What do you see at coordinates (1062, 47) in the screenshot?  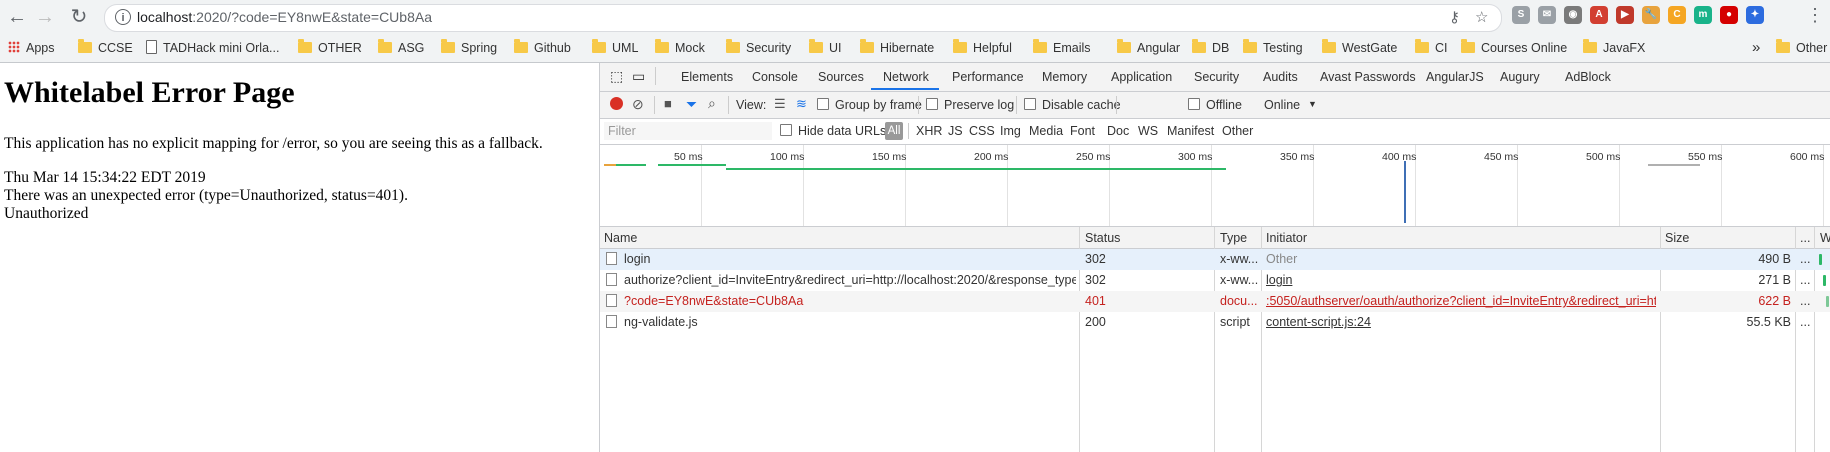 I see `bookmark-folder: Emails` at bounding box center [1062, 47].